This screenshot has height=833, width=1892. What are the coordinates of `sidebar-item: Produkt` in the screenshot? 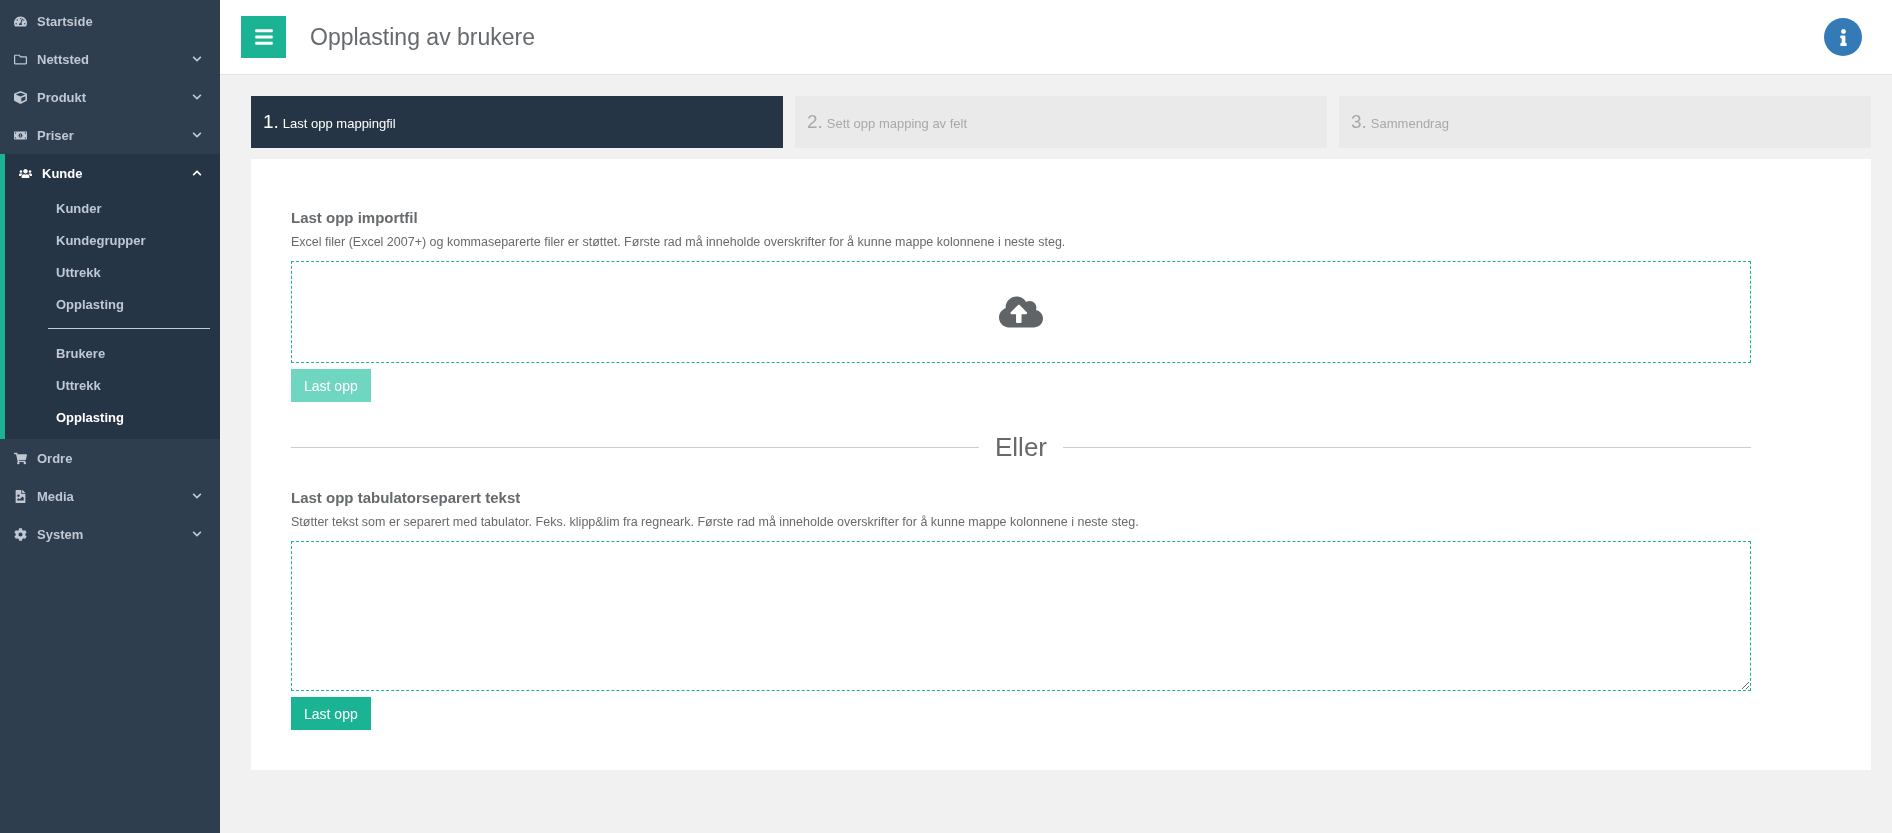 It's located at (110, 97).